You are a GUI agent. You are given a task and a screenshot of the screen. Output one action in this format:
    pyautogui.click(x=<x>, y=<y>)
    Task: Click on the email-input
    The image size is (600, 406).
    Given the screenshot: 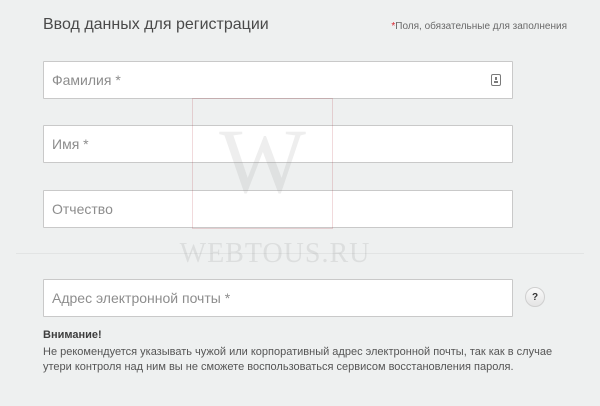 What is the action you would take?
    pyautogui.click(x=278, y=298)
    